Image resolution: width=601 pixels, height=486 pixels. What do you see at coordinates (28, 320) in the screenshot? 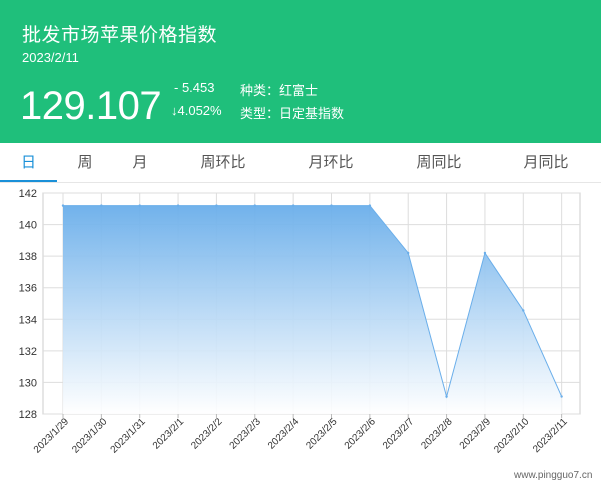
I see `y-tick-label: 134` at bounding box center [28, 320].